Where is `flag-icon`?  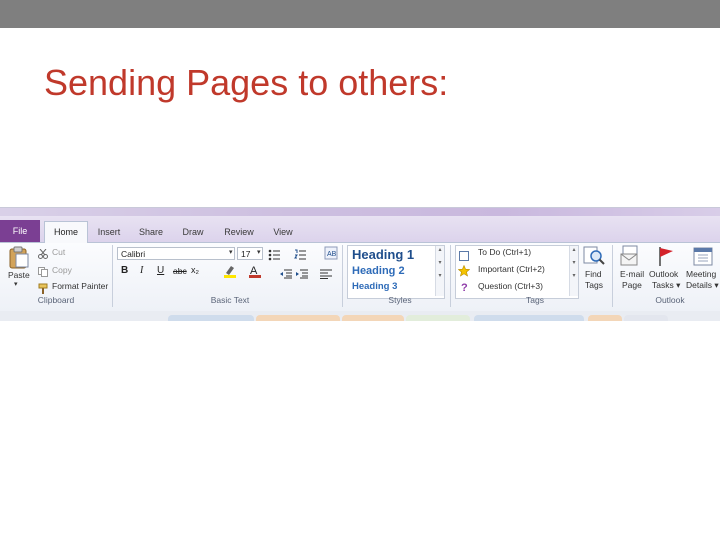 flag-icon is located at coordinates (666, 256).